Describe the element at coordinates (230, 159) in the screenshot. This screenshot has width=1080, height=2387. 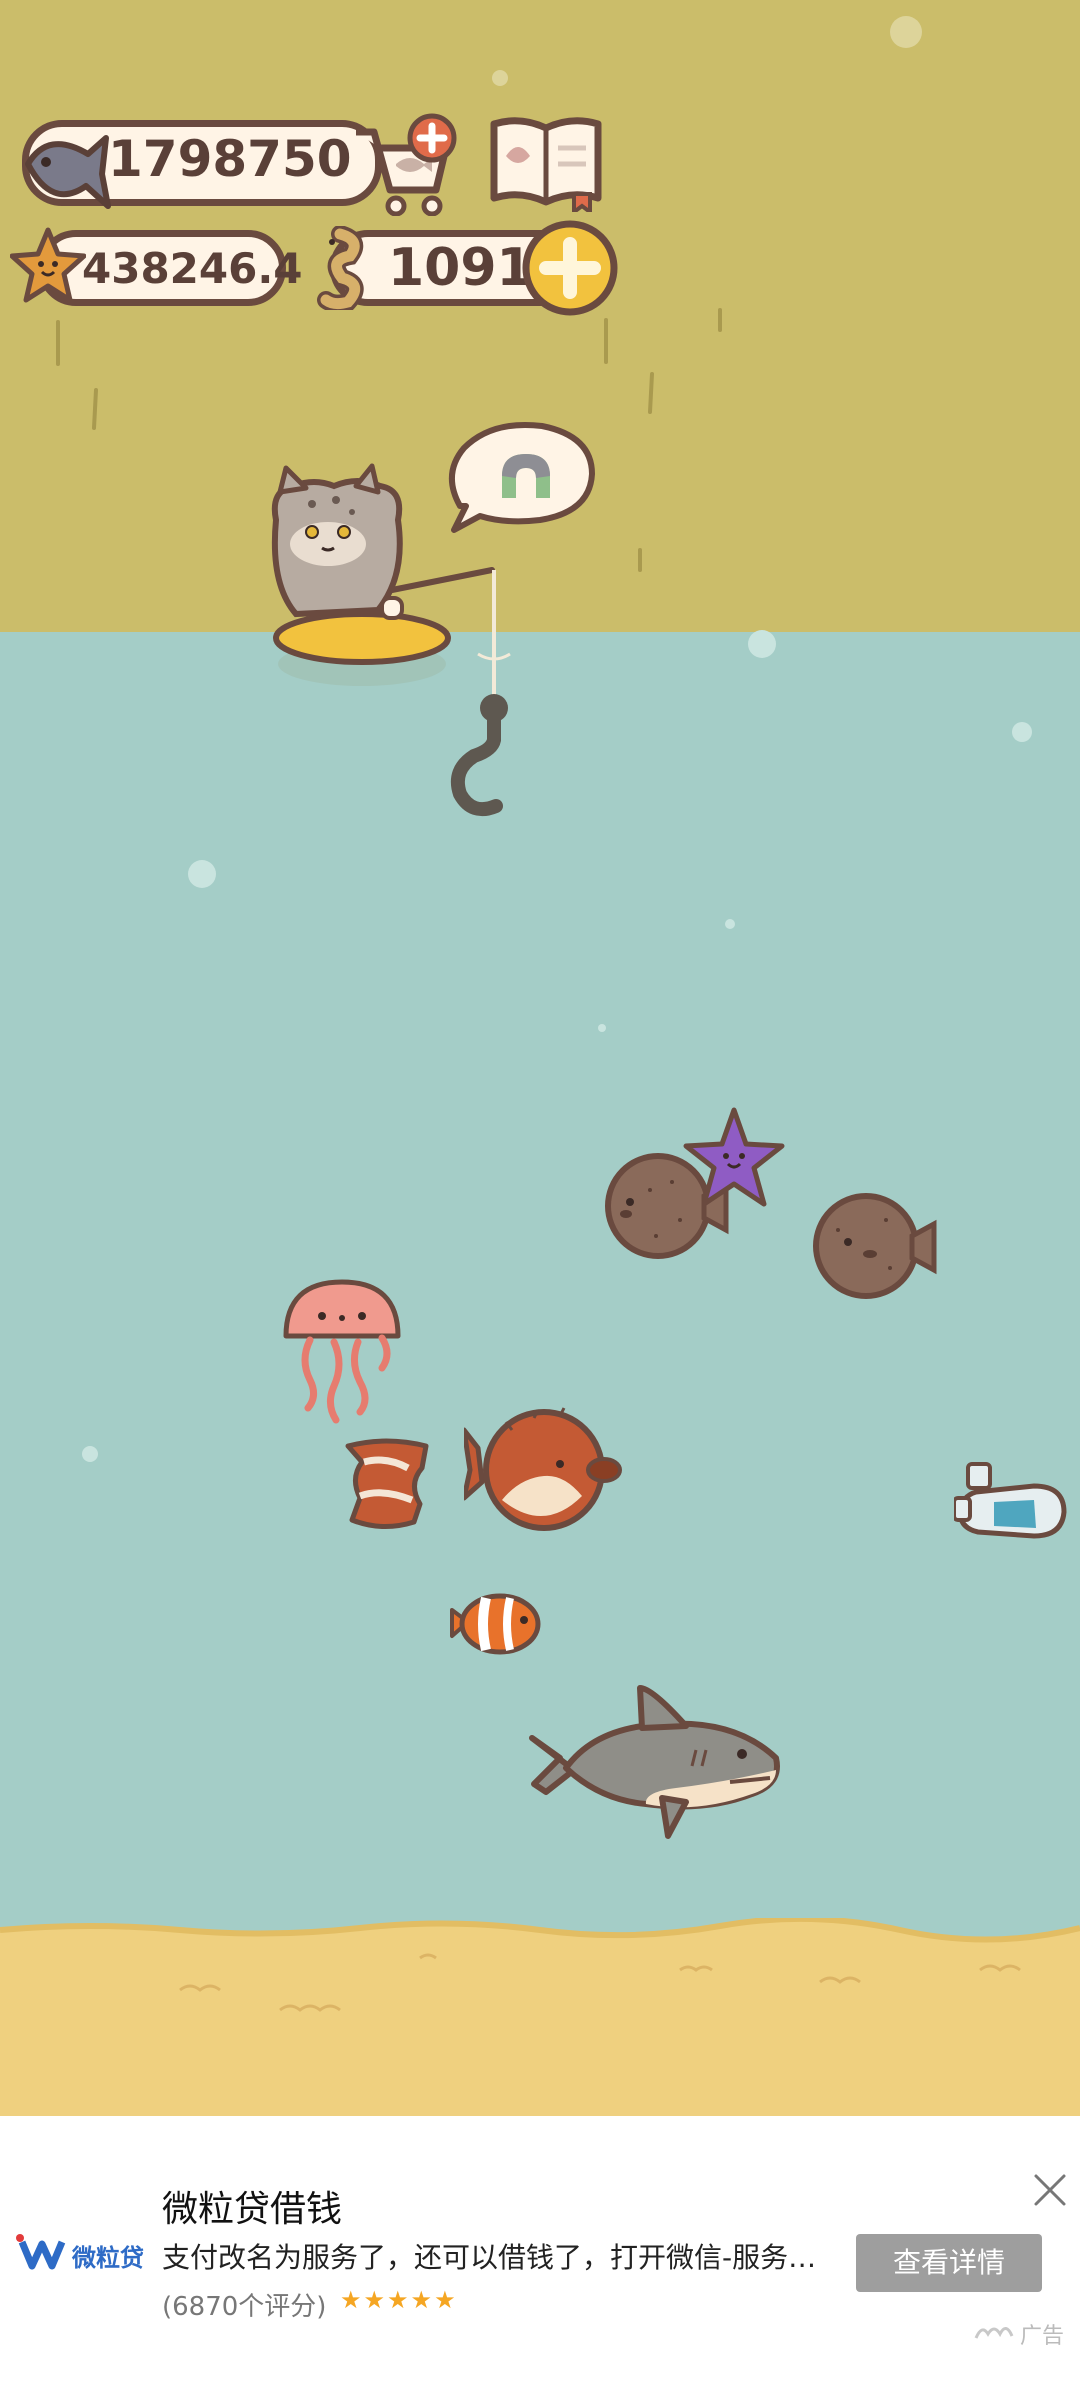
I see `fish-count: 1798750` at that location.